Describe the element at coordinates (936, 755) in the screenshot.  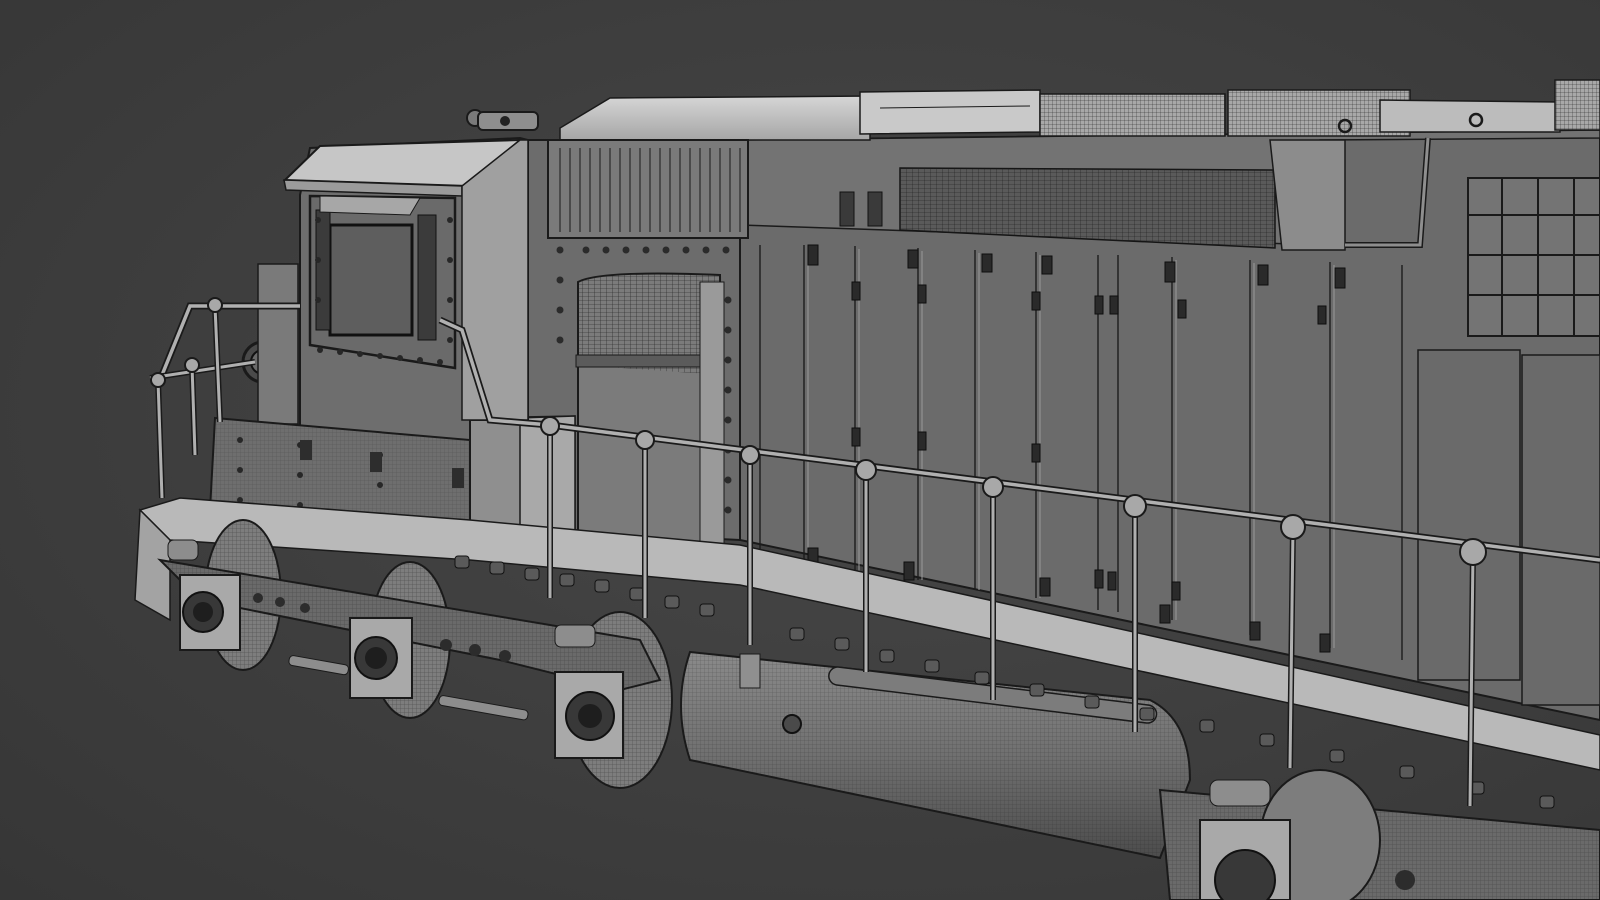
I see `fuel-tank` at that location.